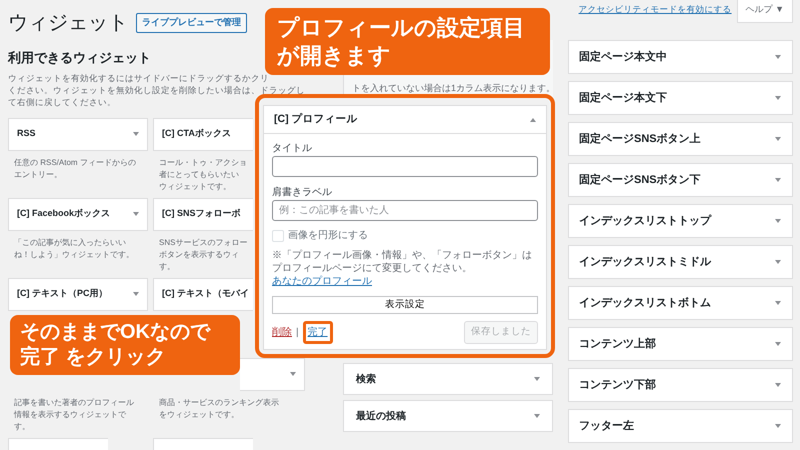 Image resolution: width=800 pixels, height=450 pixels. Describe the element at coordinates (623, 98) in the screenshot. I see `widget-title: 固定ページ本文下` at that location.